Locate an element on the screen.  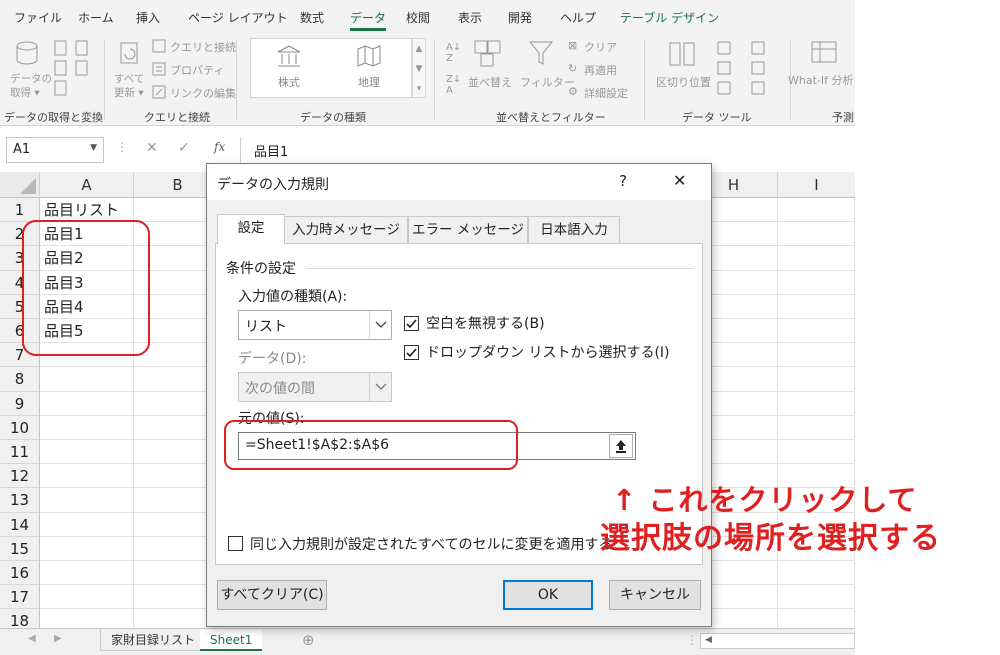
sheet-tab-sheet1: Sheet1 is located at coordinates (231, 640).